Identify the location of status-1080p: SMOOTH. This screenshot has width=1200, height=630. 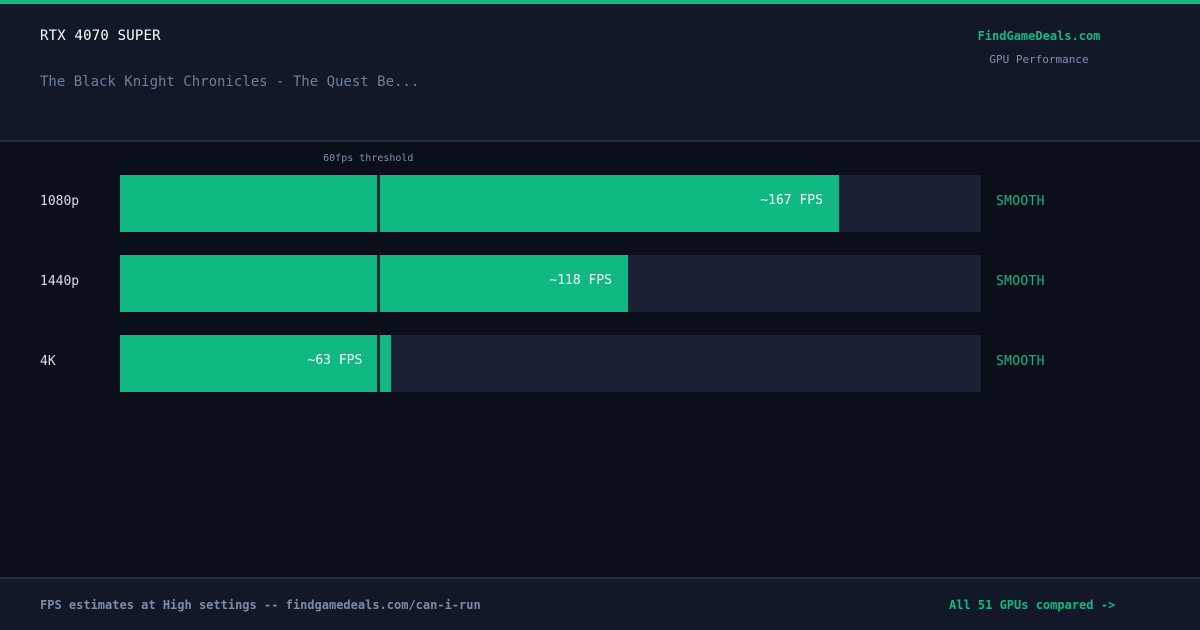
(1020, 201).